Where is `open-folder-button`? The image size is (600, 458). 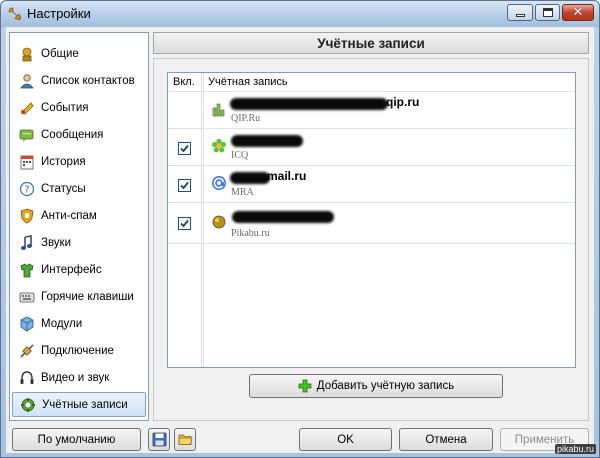 open-folder-button is located at coordinates (185, 439).